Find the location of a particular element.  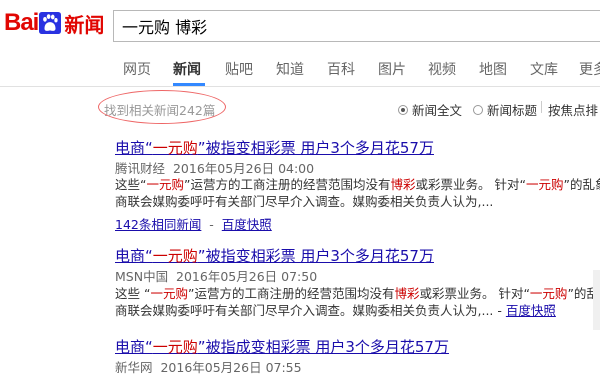

tab-video: 视频 is located at coordinates (442, 69).